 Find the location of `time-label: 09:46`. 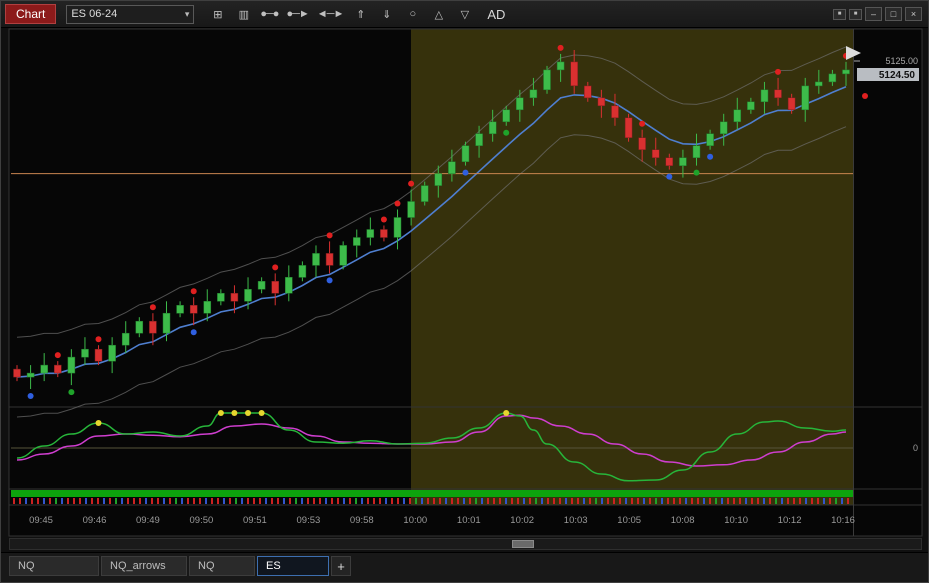

time-label: 09:46 is located at coordinates (95, 520).